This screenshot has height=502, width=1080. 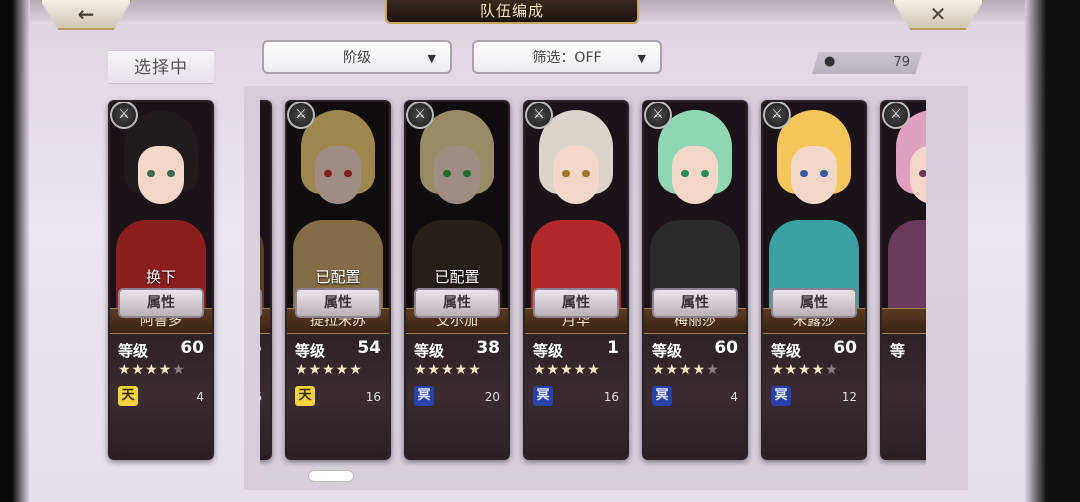 I want to click on level-label: 等, so click(x=898, y=351).